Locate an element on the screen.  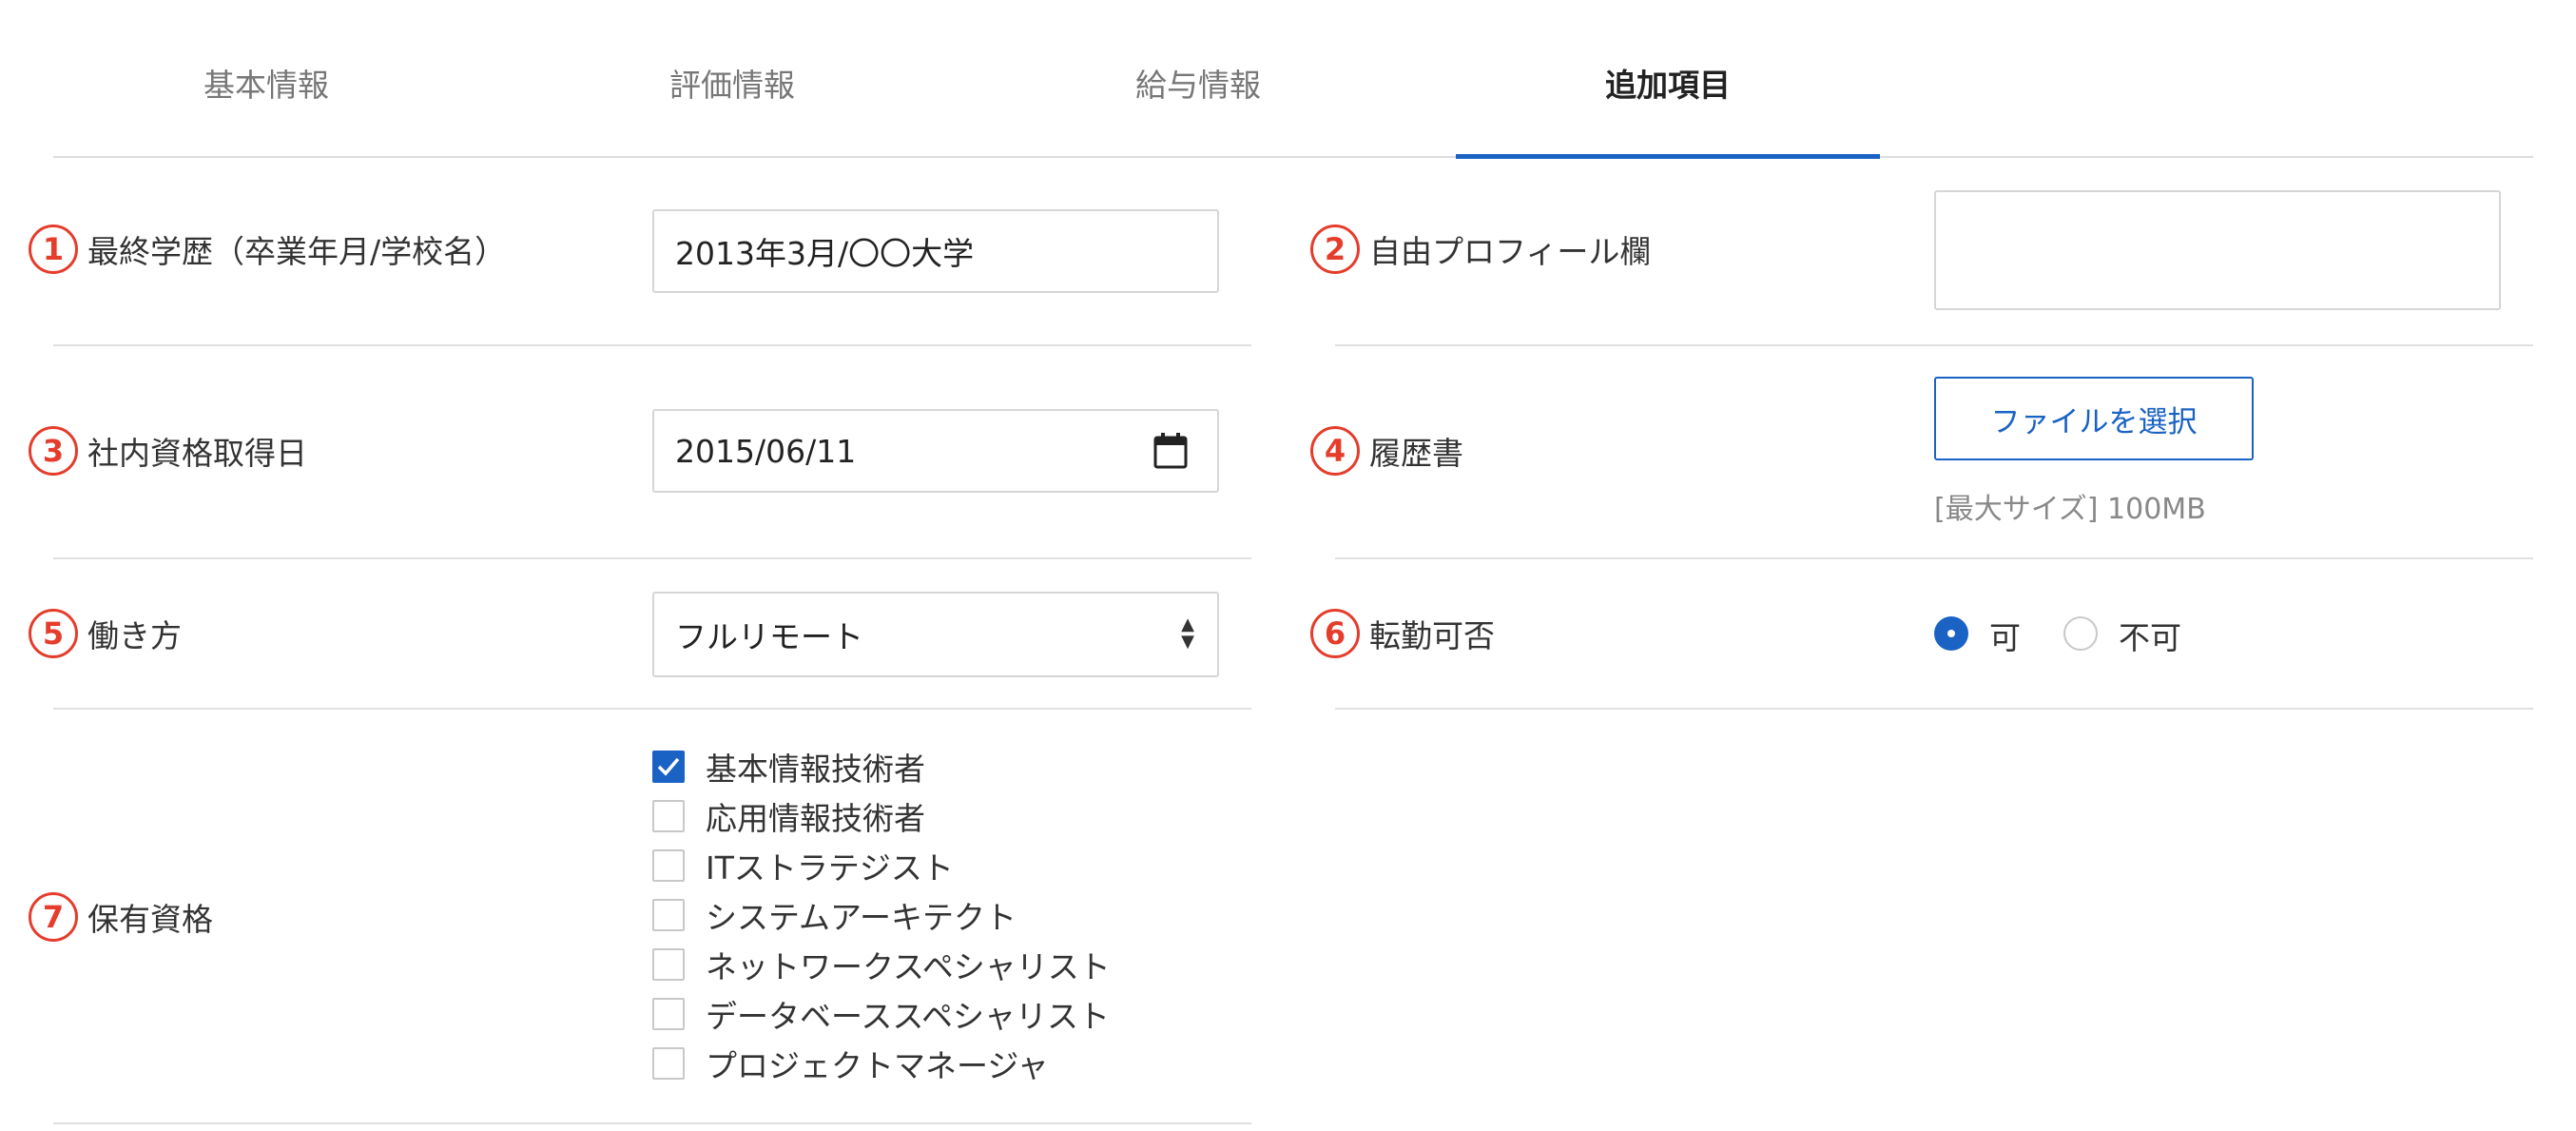
qualification-label: 応用情報技術者 is located at coordinates (815, 818).